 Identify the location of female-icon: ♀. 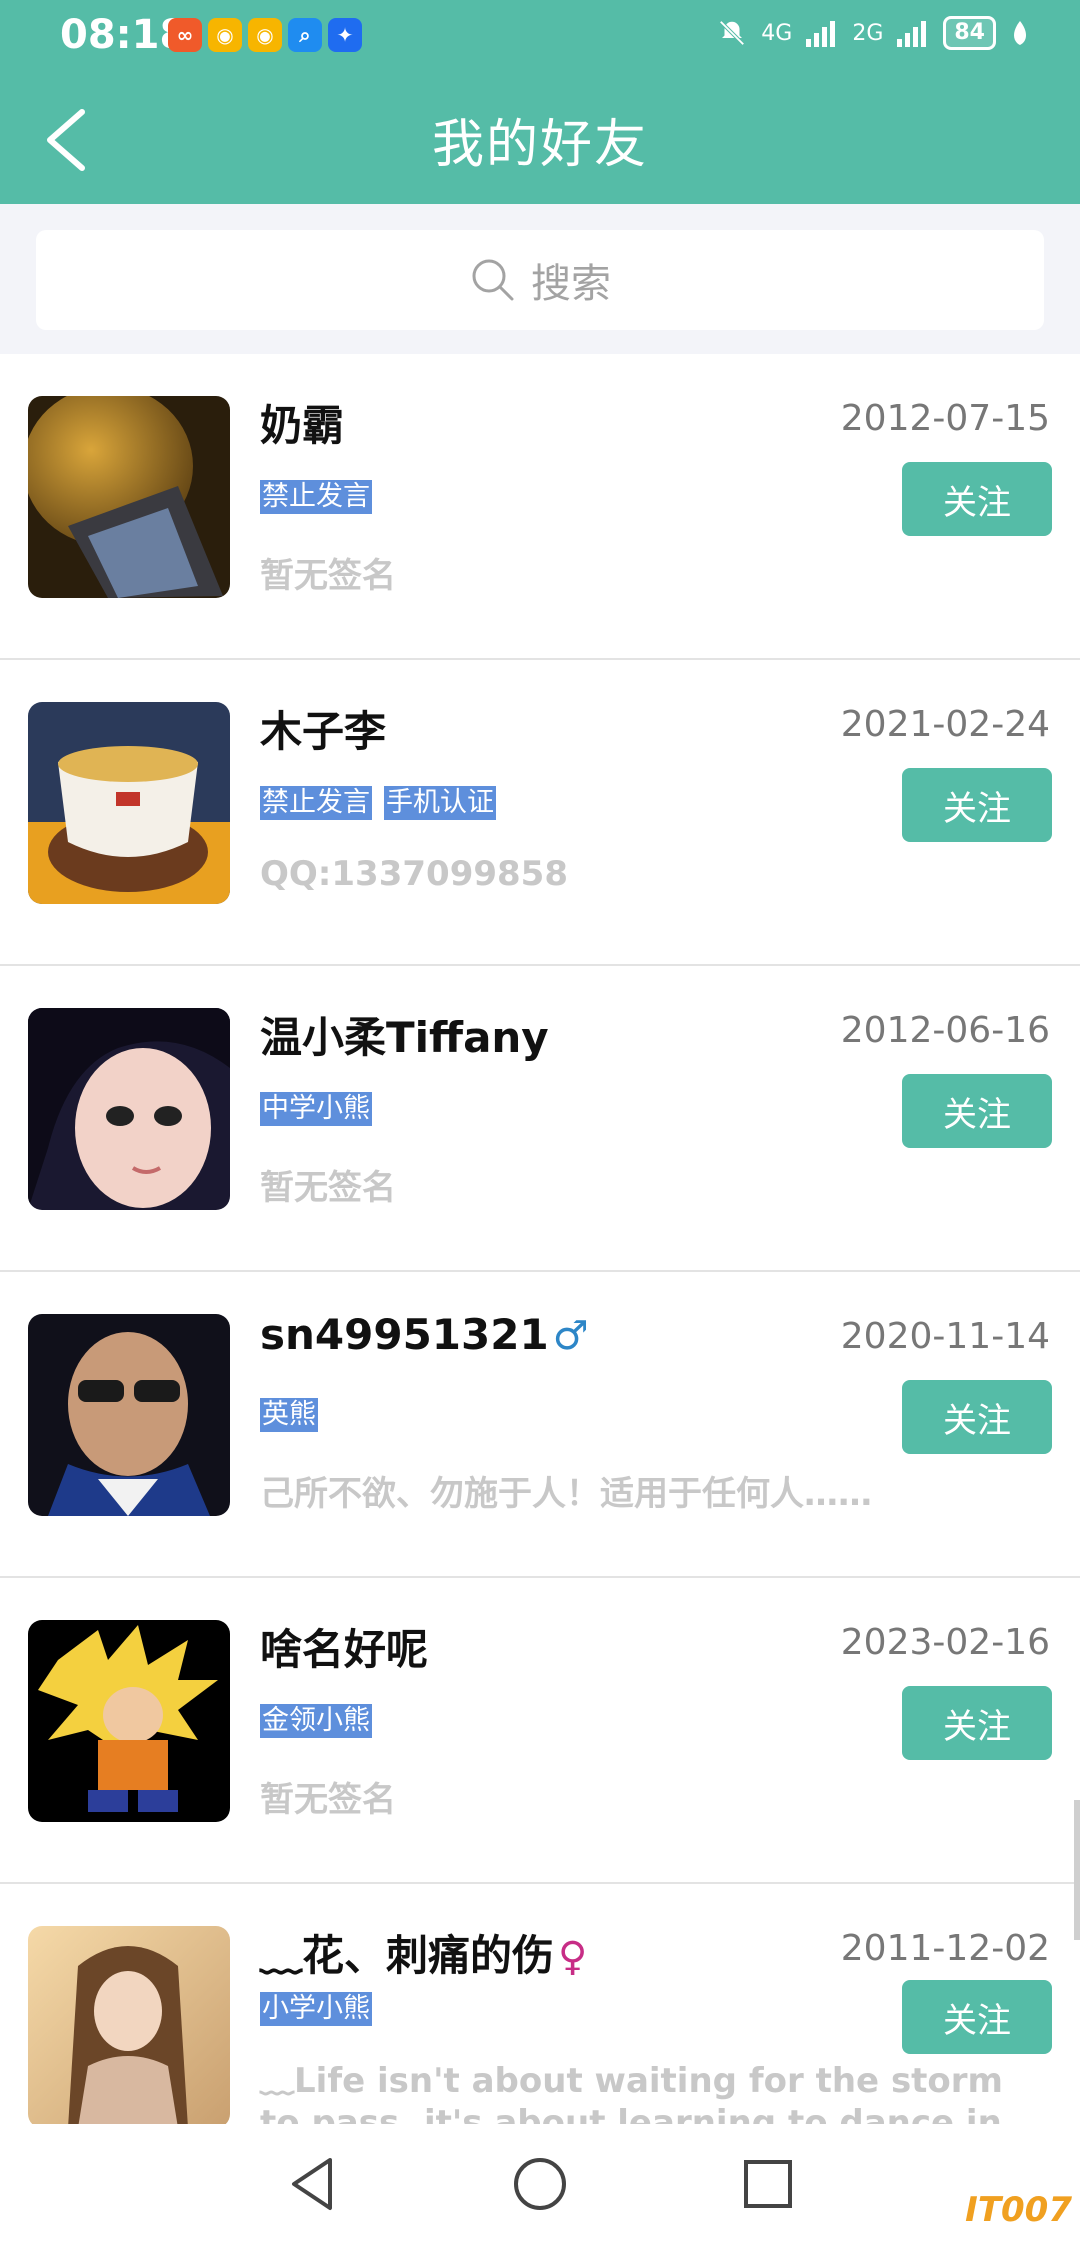
(573, 1957).